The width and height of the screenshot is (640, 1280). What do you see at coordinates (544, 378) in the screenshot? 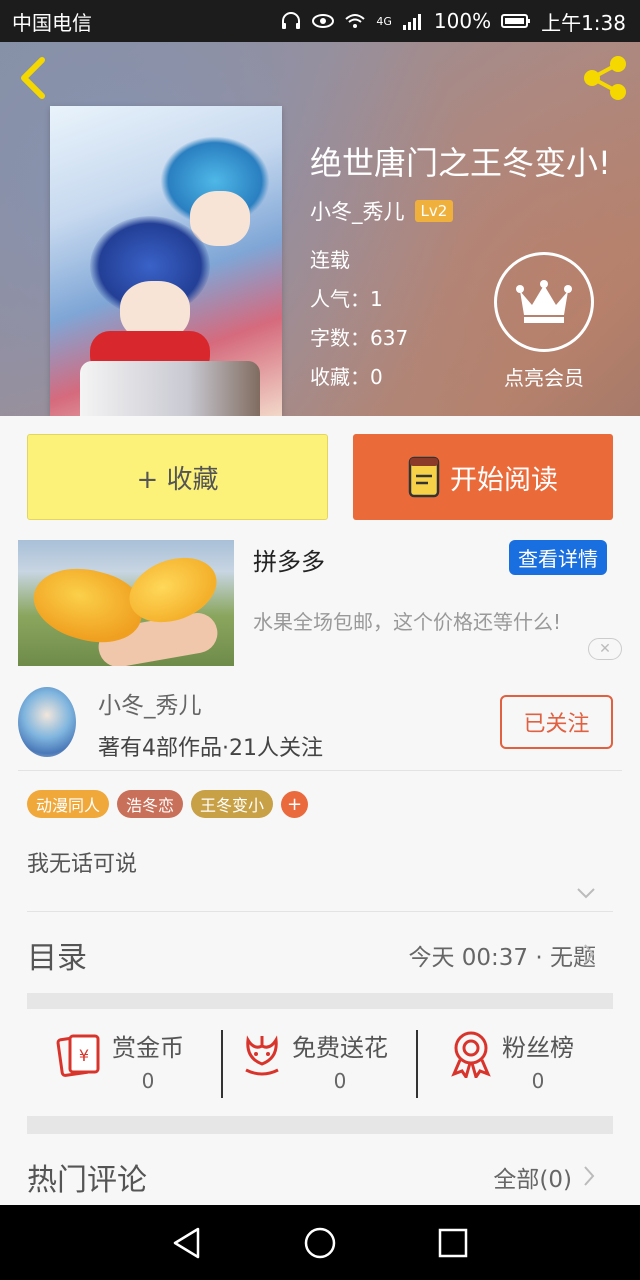
I see `vip-label: 点亮会员` at bounding box center [544, 378].